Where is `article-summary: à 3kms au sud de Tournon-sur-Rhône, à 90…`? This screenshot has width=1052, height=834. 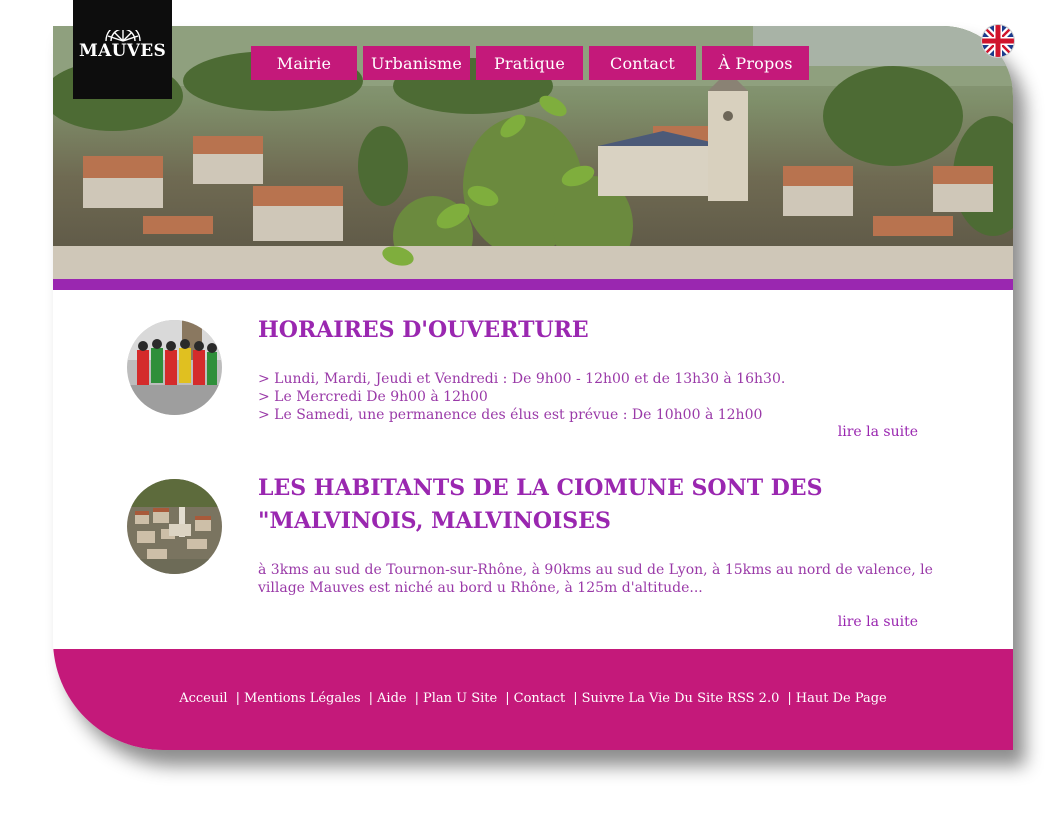 article-summary: à 3kms au sud de Tournon-sur-Rhône, à 90… is located at coordinates (595, 579).